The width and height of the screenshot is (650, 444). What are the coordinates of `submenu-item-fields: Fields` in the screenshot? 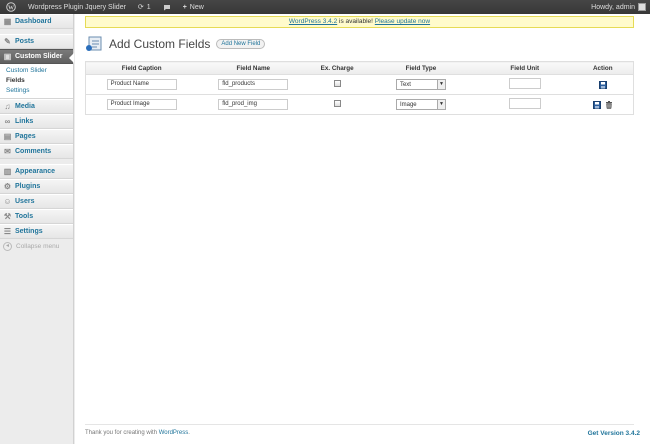 It's located at (39, 81).